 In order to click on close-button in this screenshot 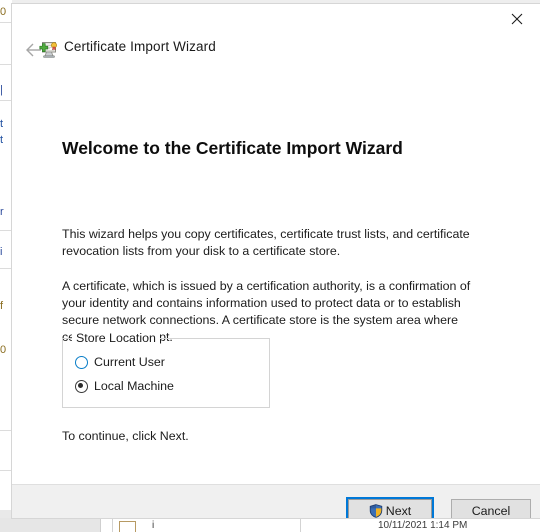, I will do `click(517, 19)`.